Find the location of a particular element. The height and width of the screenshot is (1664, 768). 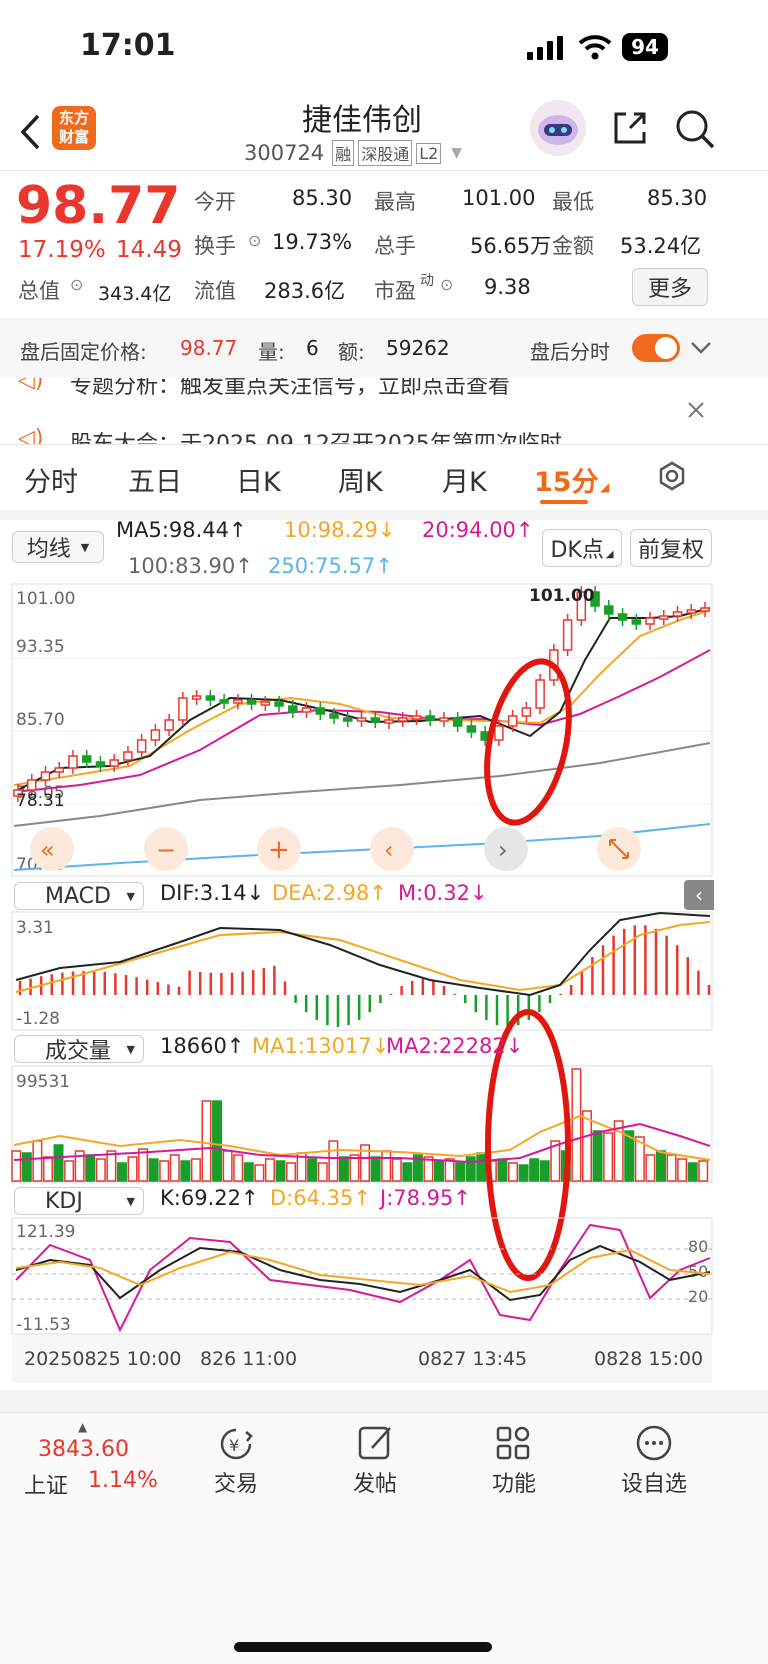

notice-icon: ◁) is located at coordinates (31, 435).